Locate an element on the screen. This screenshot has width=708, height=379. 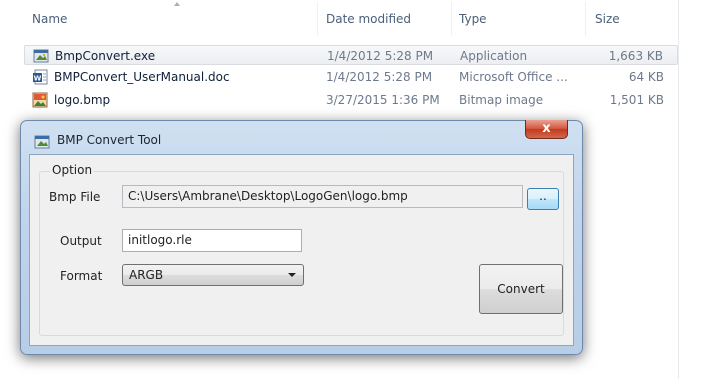
browse-button: .. is located at coordinates (543, 199).